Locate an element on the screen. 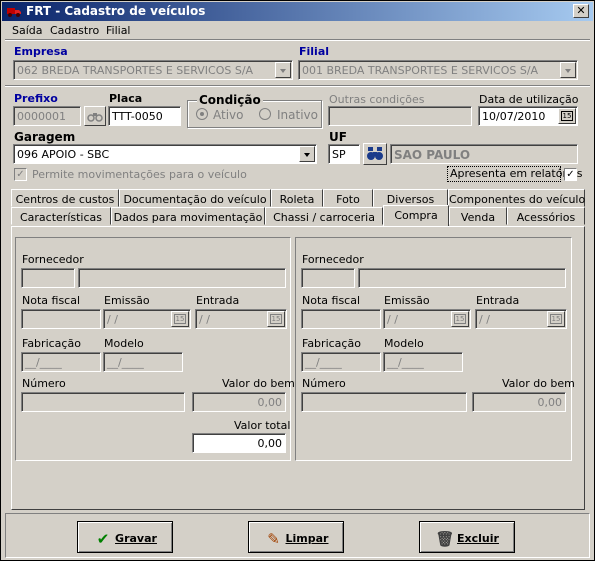  prefixo-input: 0000001 is located at coordinates (47, 116).